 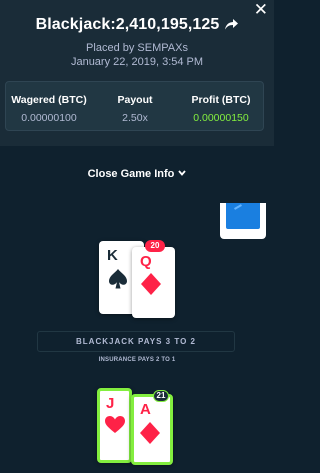 What do you see at coordinates (136, 341) in the screenshot?
I see `blackjack-payout-rule: BLACKJACK PAYS 3 TO 2` at bounding box center [136, 341].